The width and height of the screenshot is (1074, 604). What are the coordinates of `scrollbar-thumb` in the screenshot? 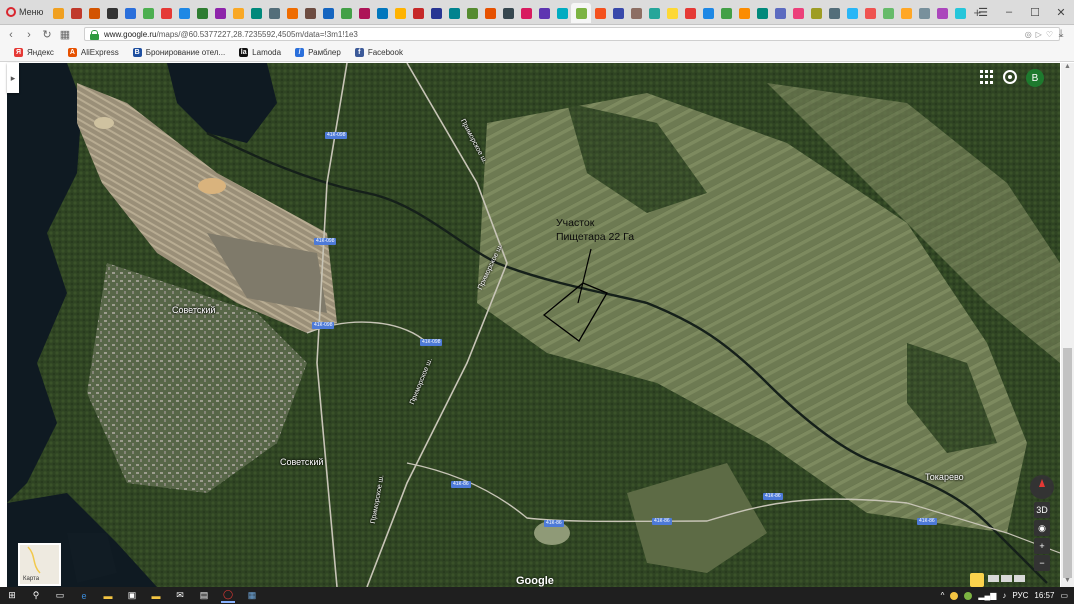 It's located at (1067, 463).